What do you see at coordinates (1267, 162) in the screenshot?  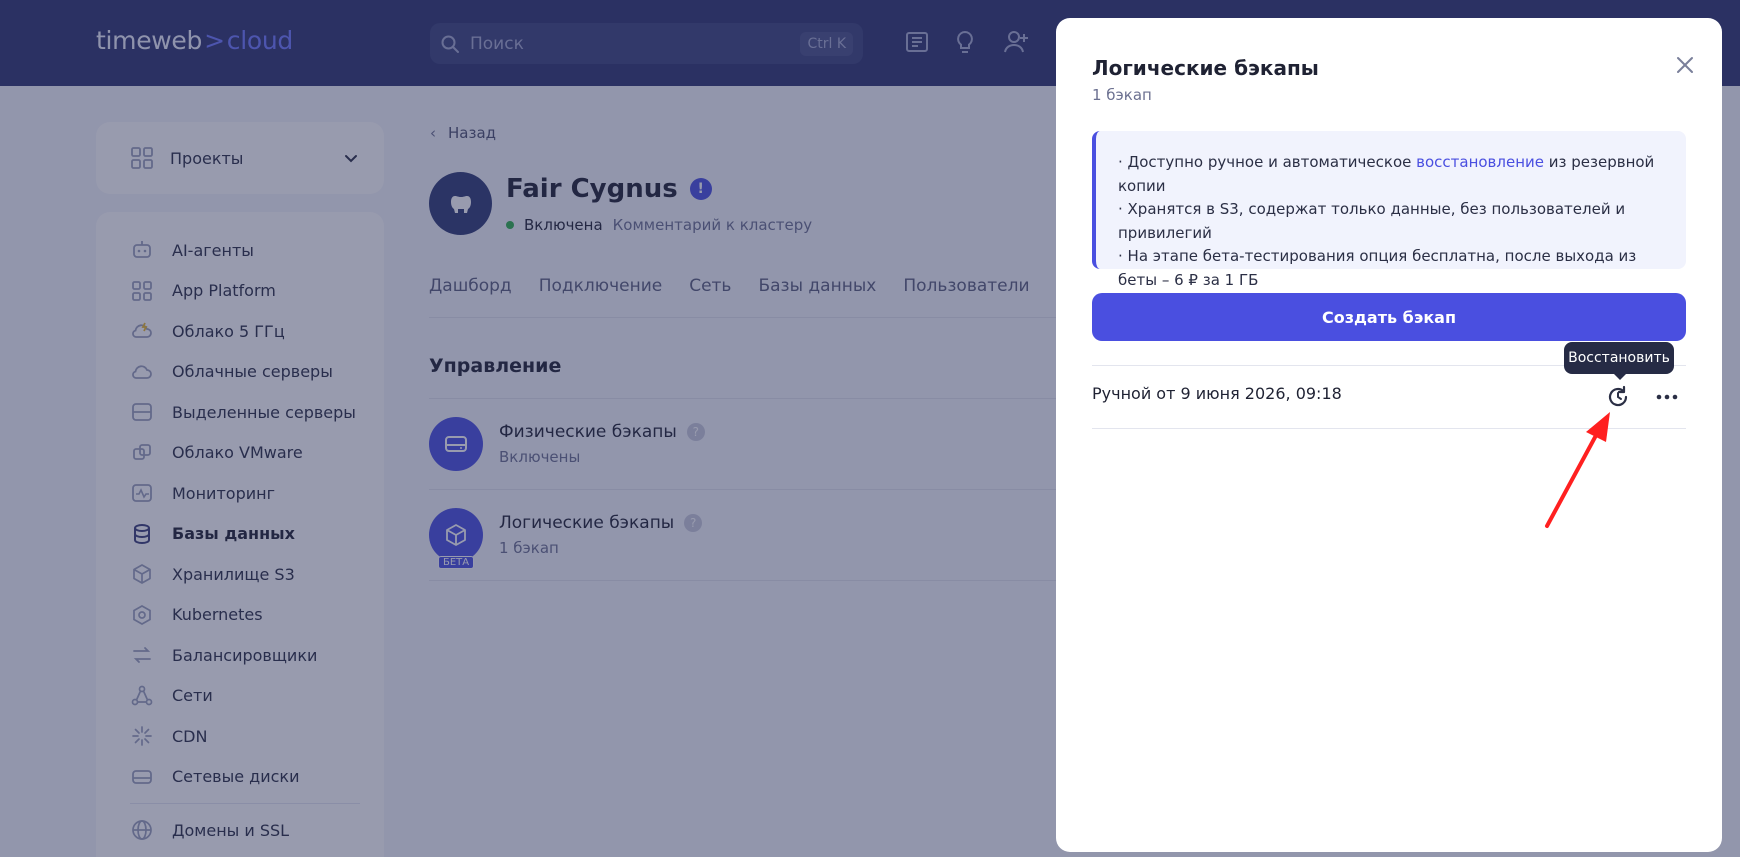 I see `info-text: · Доступно ручное и автоматическое` at bounding box center [1267, 162].